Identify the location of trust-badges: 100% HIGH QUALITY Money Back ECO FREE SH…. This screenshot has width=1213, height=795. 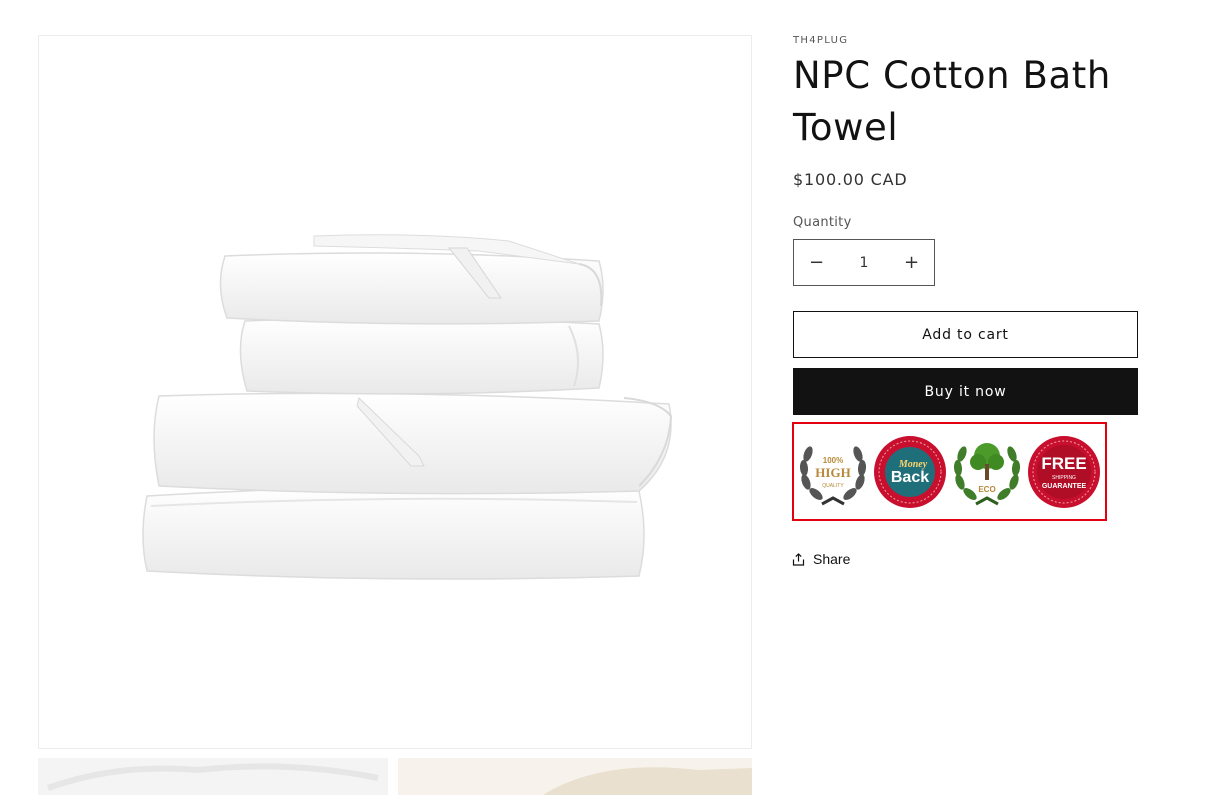
(949, 471).